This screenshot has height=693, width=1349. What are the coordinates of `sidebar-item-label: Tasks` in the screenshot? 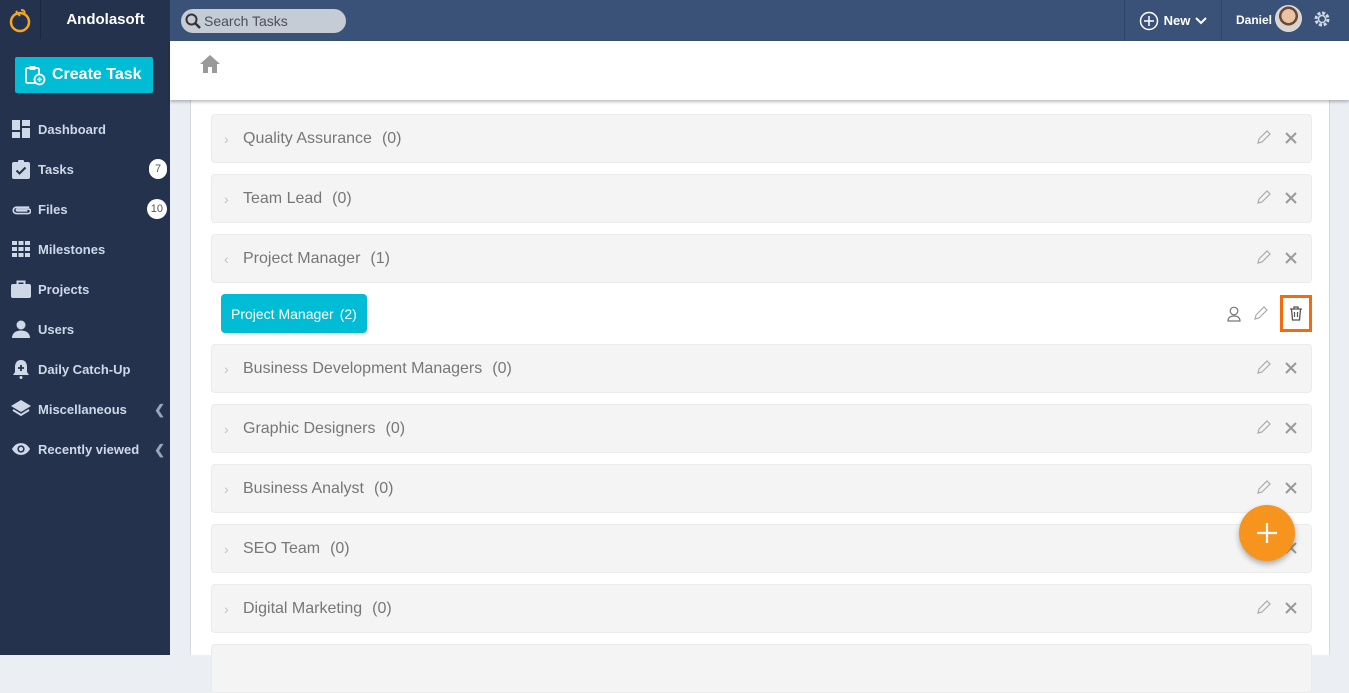 It's located at (56, 169).